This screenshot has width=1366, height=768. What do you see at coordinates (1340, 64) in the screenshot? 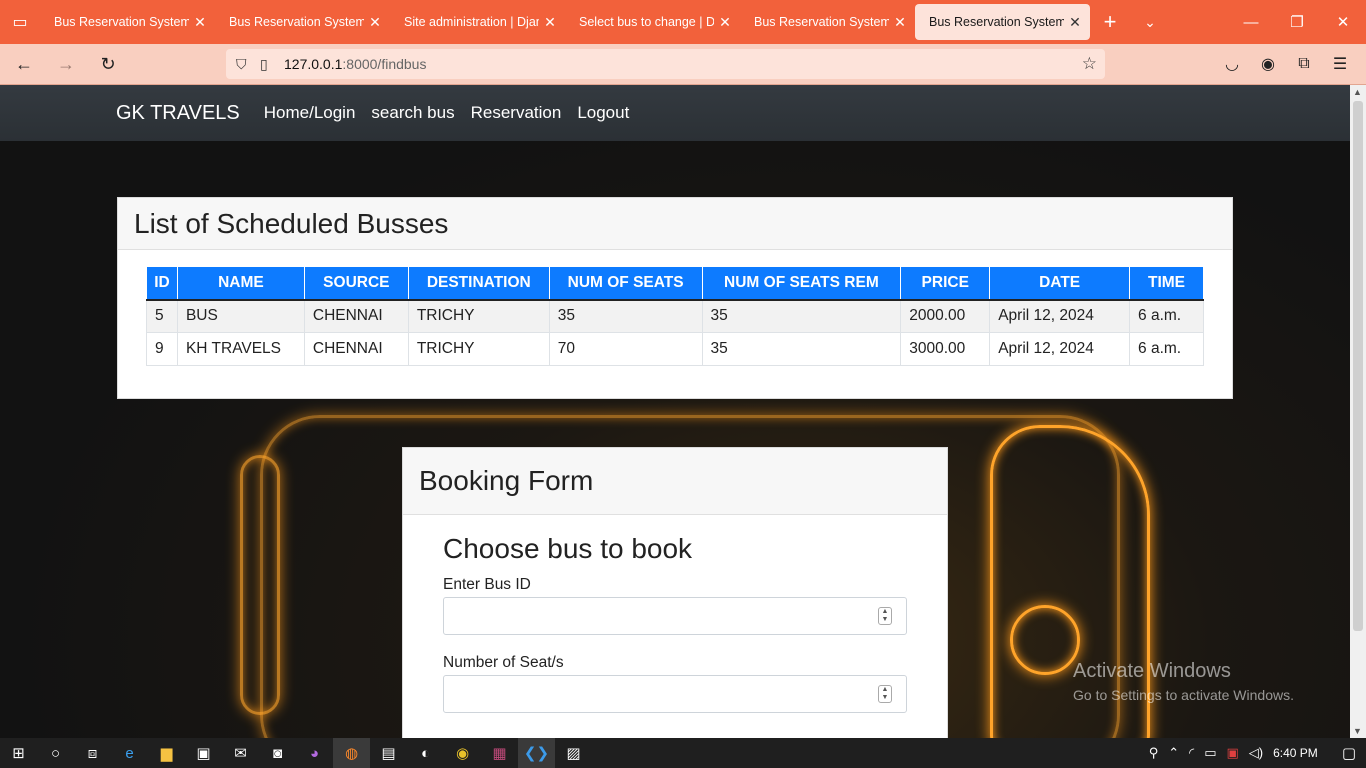
I see `menu-icon: ☰` at bounding box center [1340, 64].